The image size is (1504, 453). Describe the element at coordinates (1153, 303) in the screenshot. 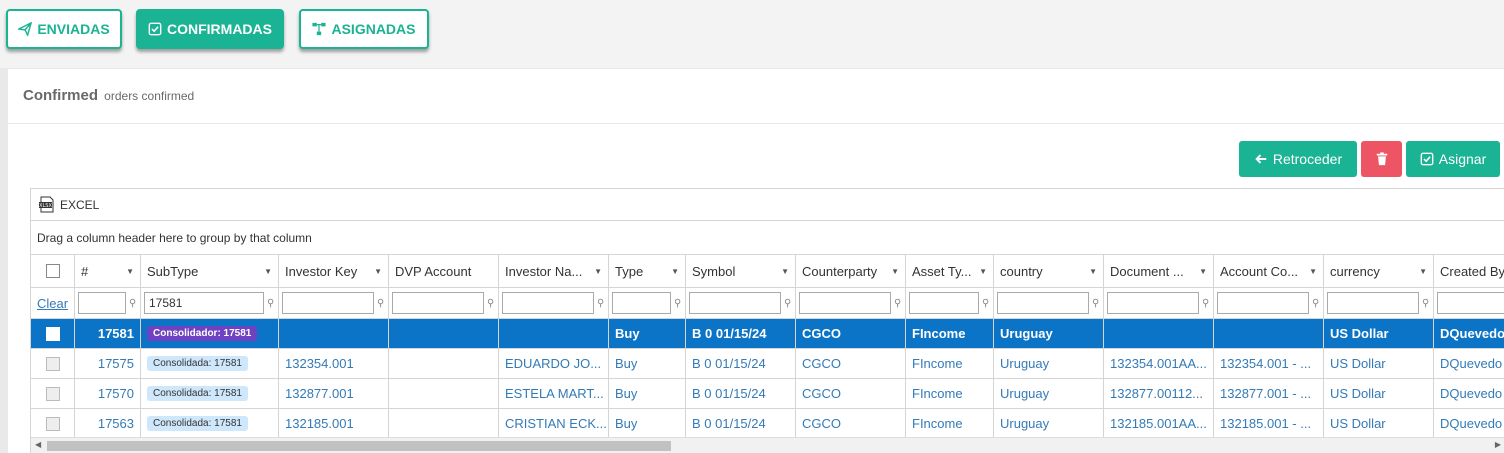

I see `filter-input-document` at that location.